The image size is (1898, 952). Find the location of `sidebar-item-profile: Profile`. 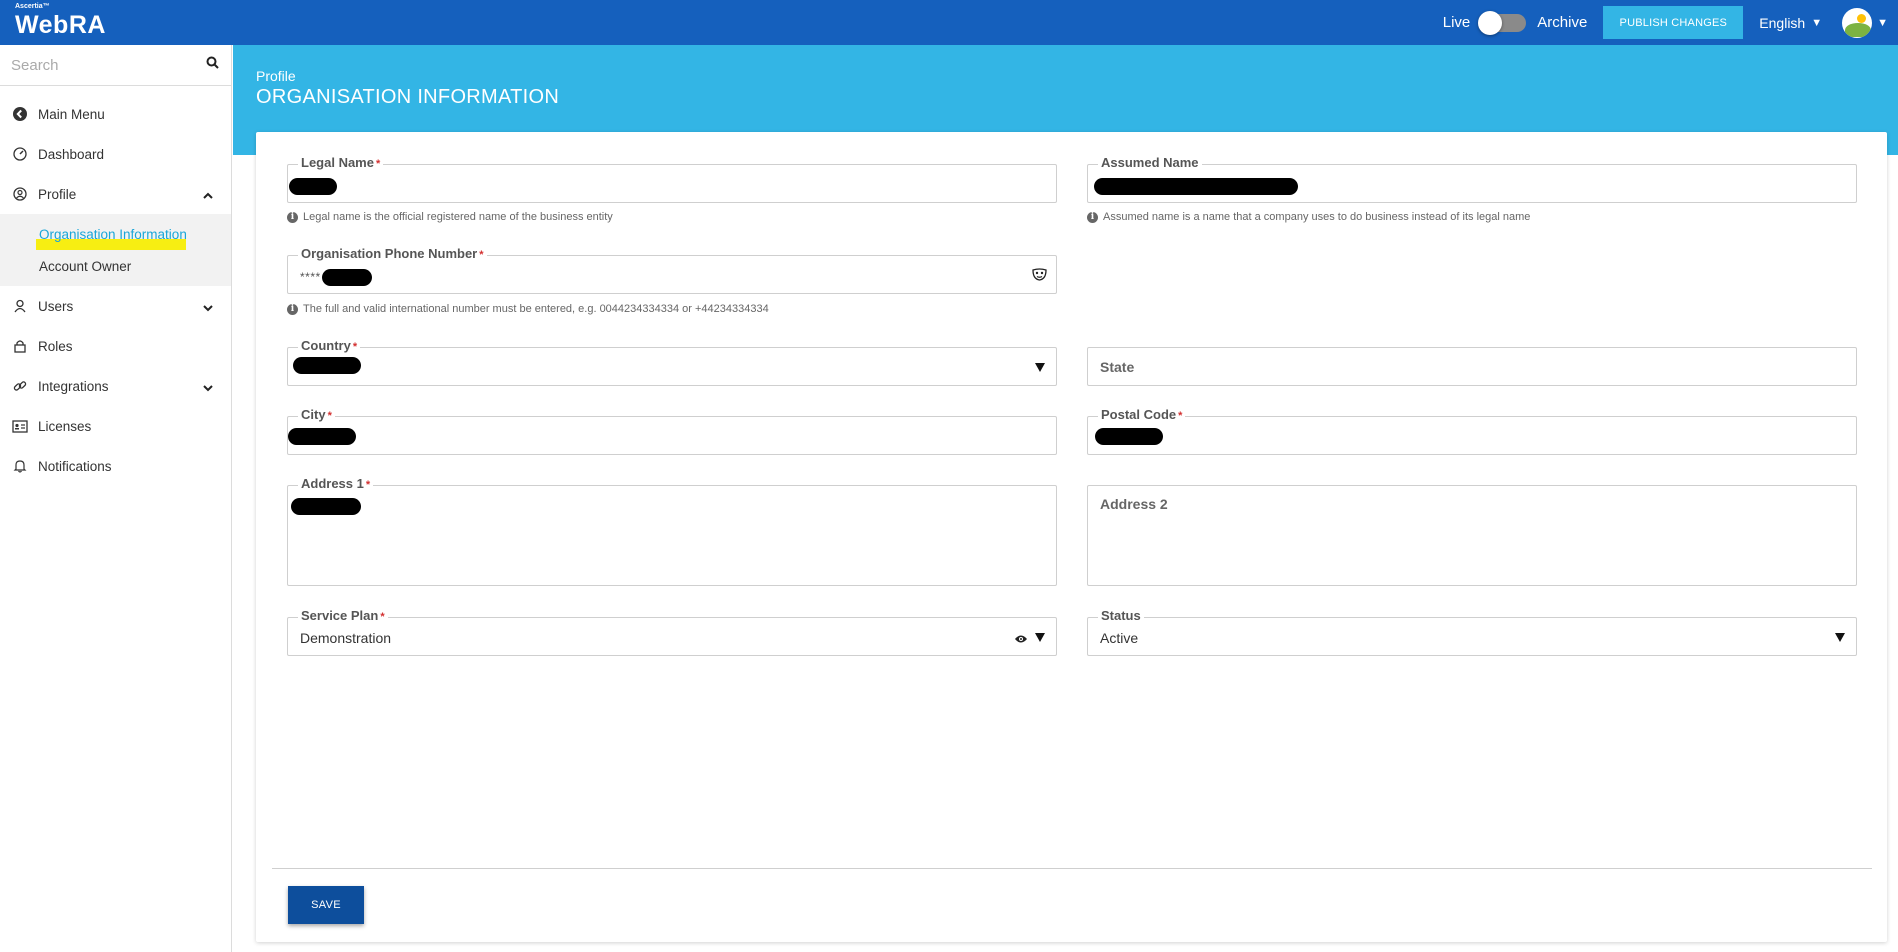

sidebar-item-profile: Profile is located at coordinates (115, 194).